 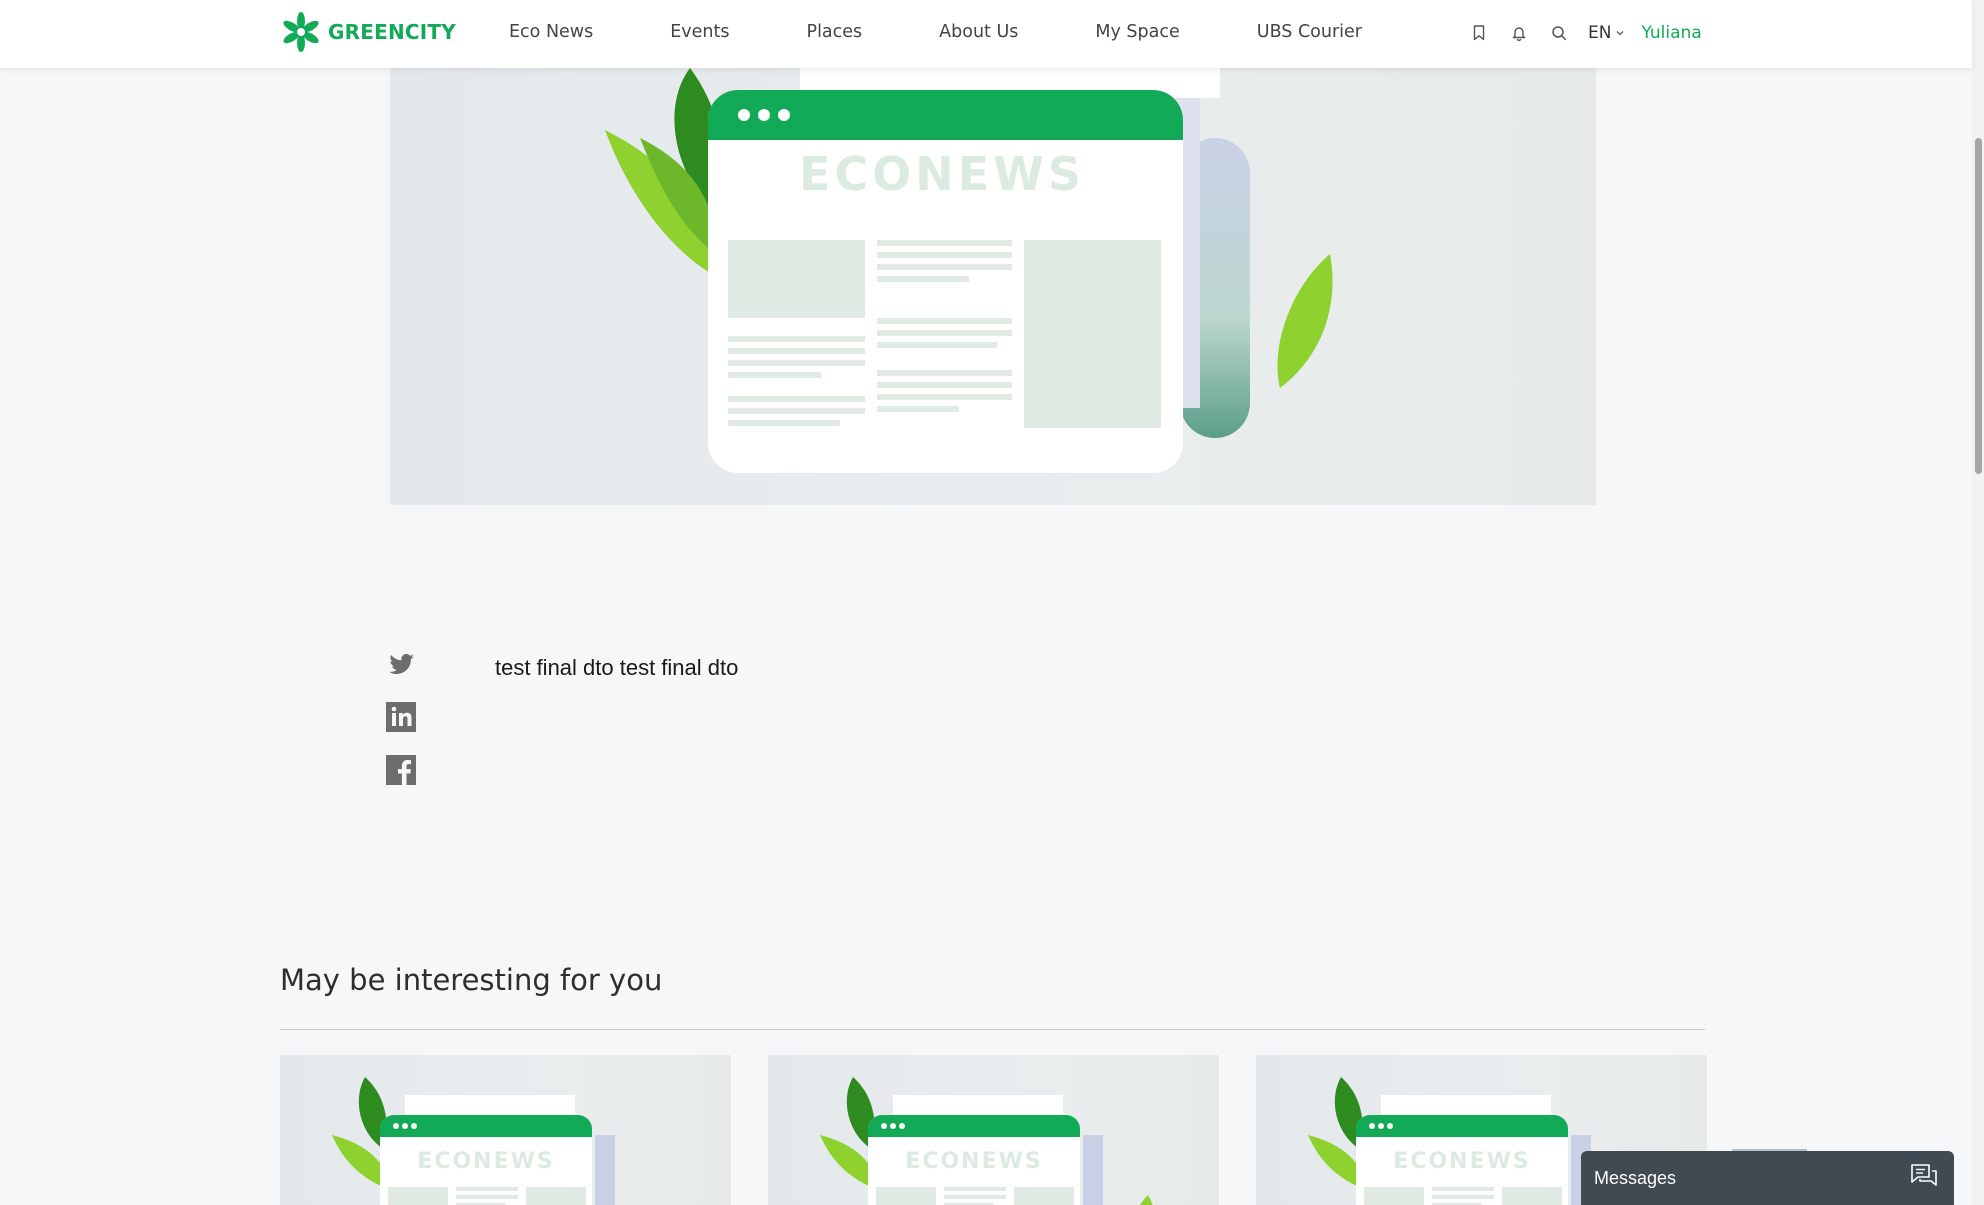 I want to click on search-icon, so click(x=1559, y=33).